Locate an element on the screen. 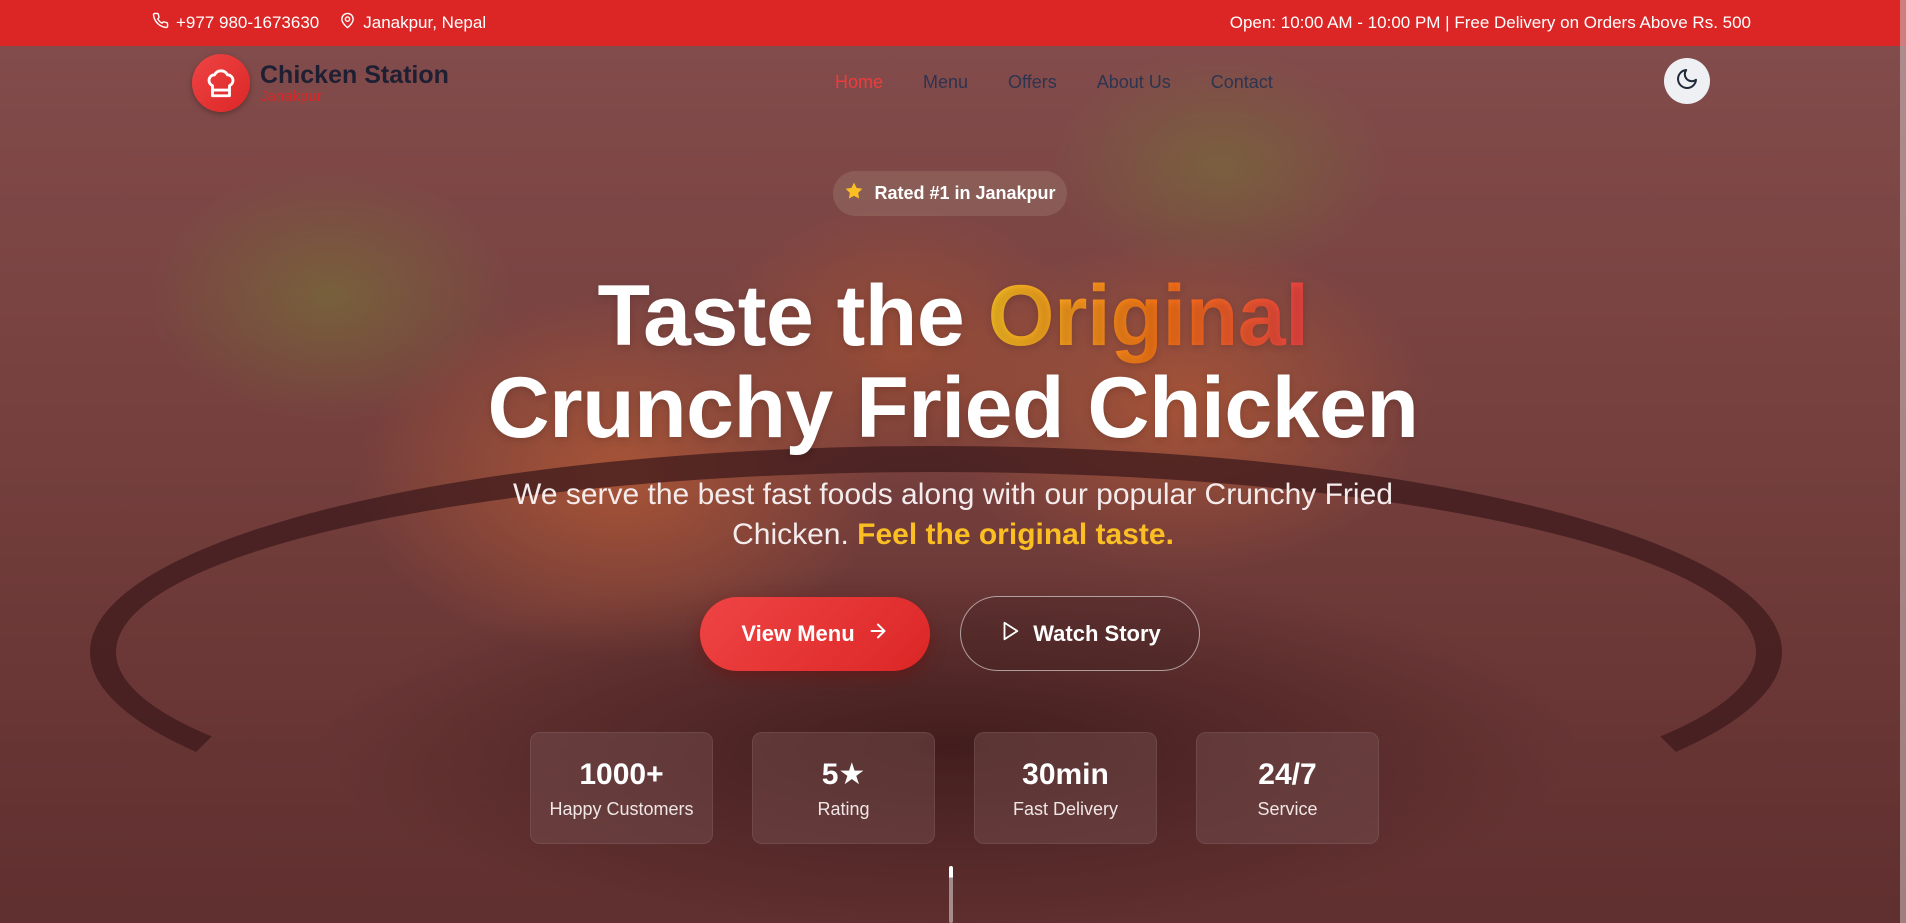 This screenshot has width=1906, height=923. star-icon is located at coordinates (854, 193).